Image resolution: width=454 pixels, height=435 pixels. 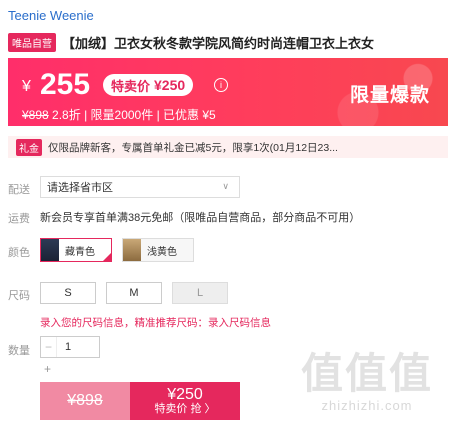 What do you see at coordinates (124, 323) in the screenshot?
I see `size-help-text: 录入您的尺码信息，精准推荐尺码：` at bounding box center [124, 323].